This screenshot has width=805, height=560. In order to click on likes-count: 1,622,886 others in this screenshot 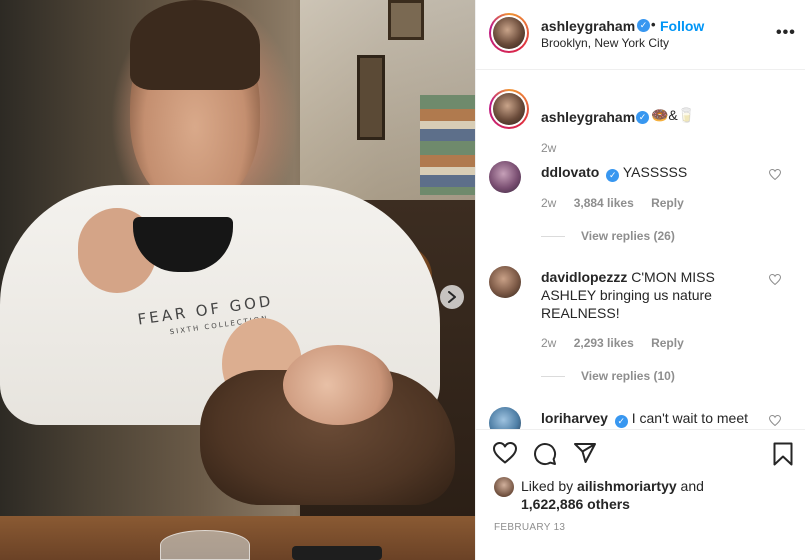, I will do `click(575, 504)`.